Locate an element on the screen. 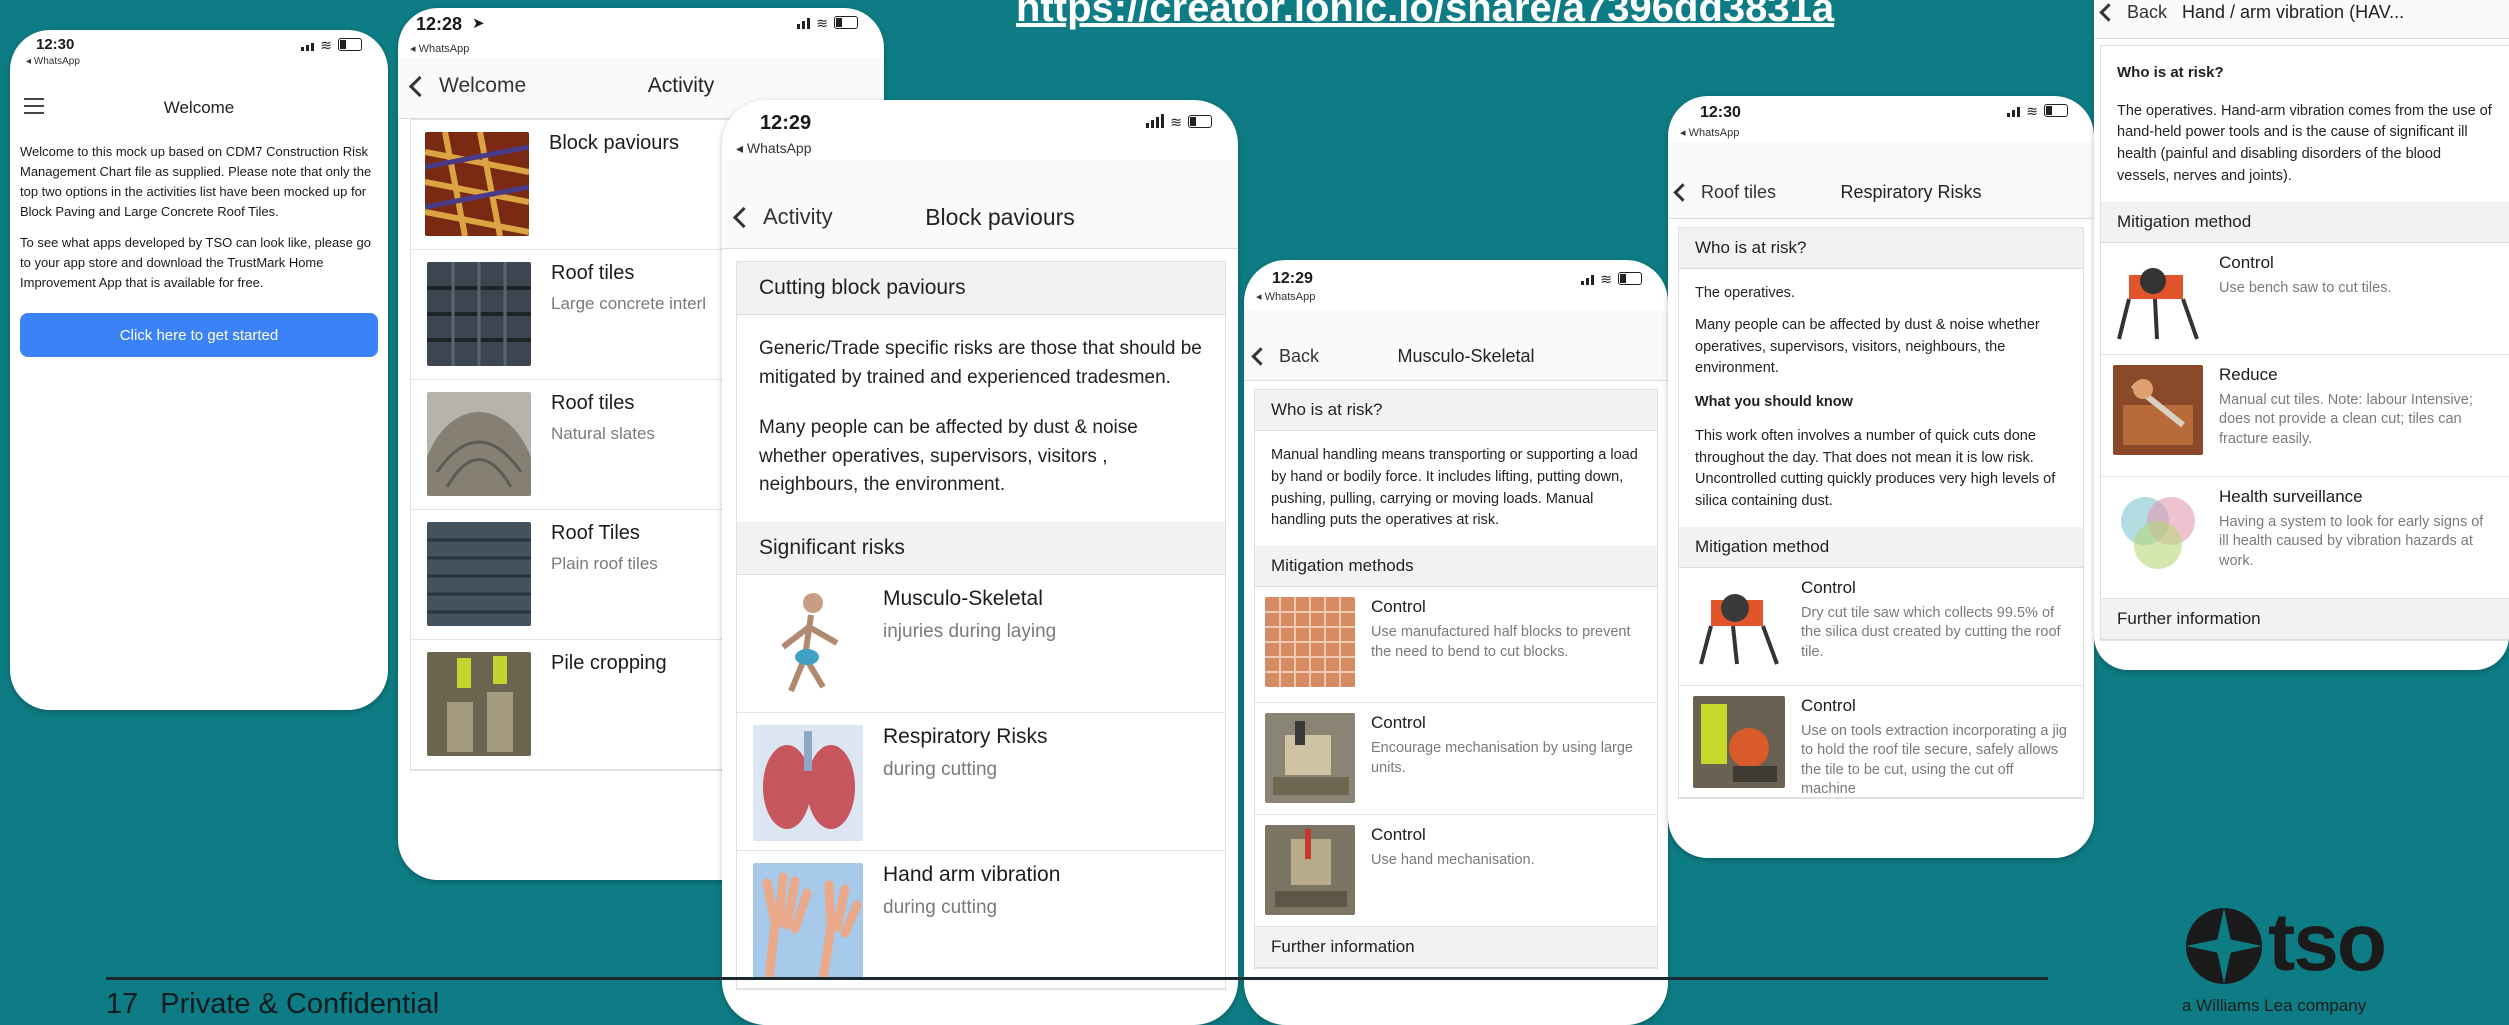 The image size is (2509, 1025). section-header-mitigation: Mitigation method is located at coordinates (1881, 547).